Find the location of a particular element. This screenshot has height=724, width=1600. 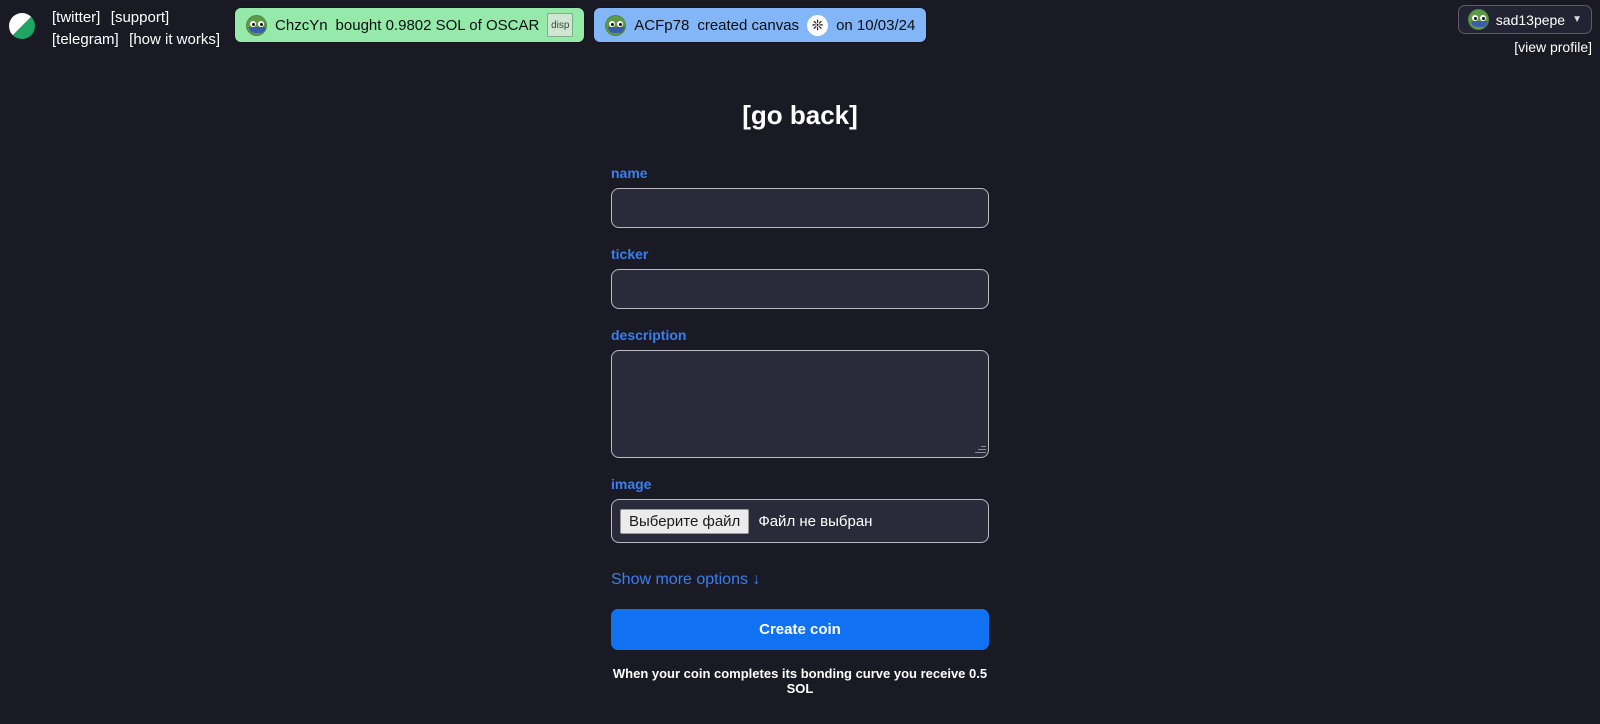

image-file-input: Выберите файл Файл не выбран is located at coordinates (800, 521).